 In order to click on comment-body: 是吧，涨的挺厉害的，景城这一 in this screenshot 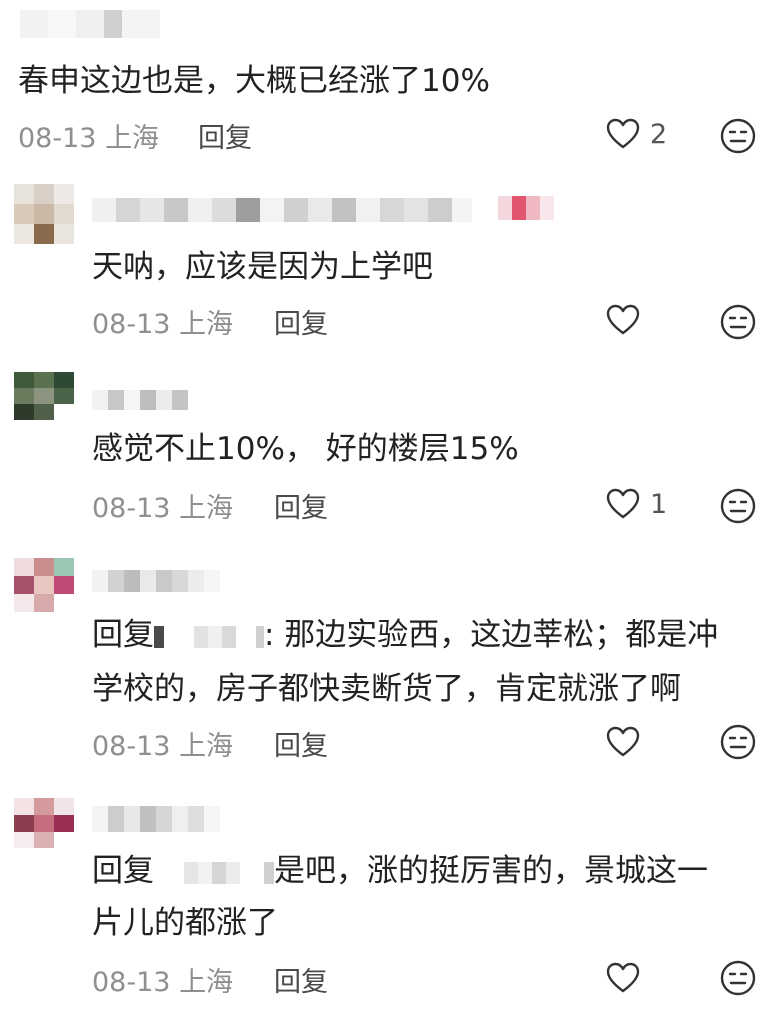, I will do `click(491, 871)`.